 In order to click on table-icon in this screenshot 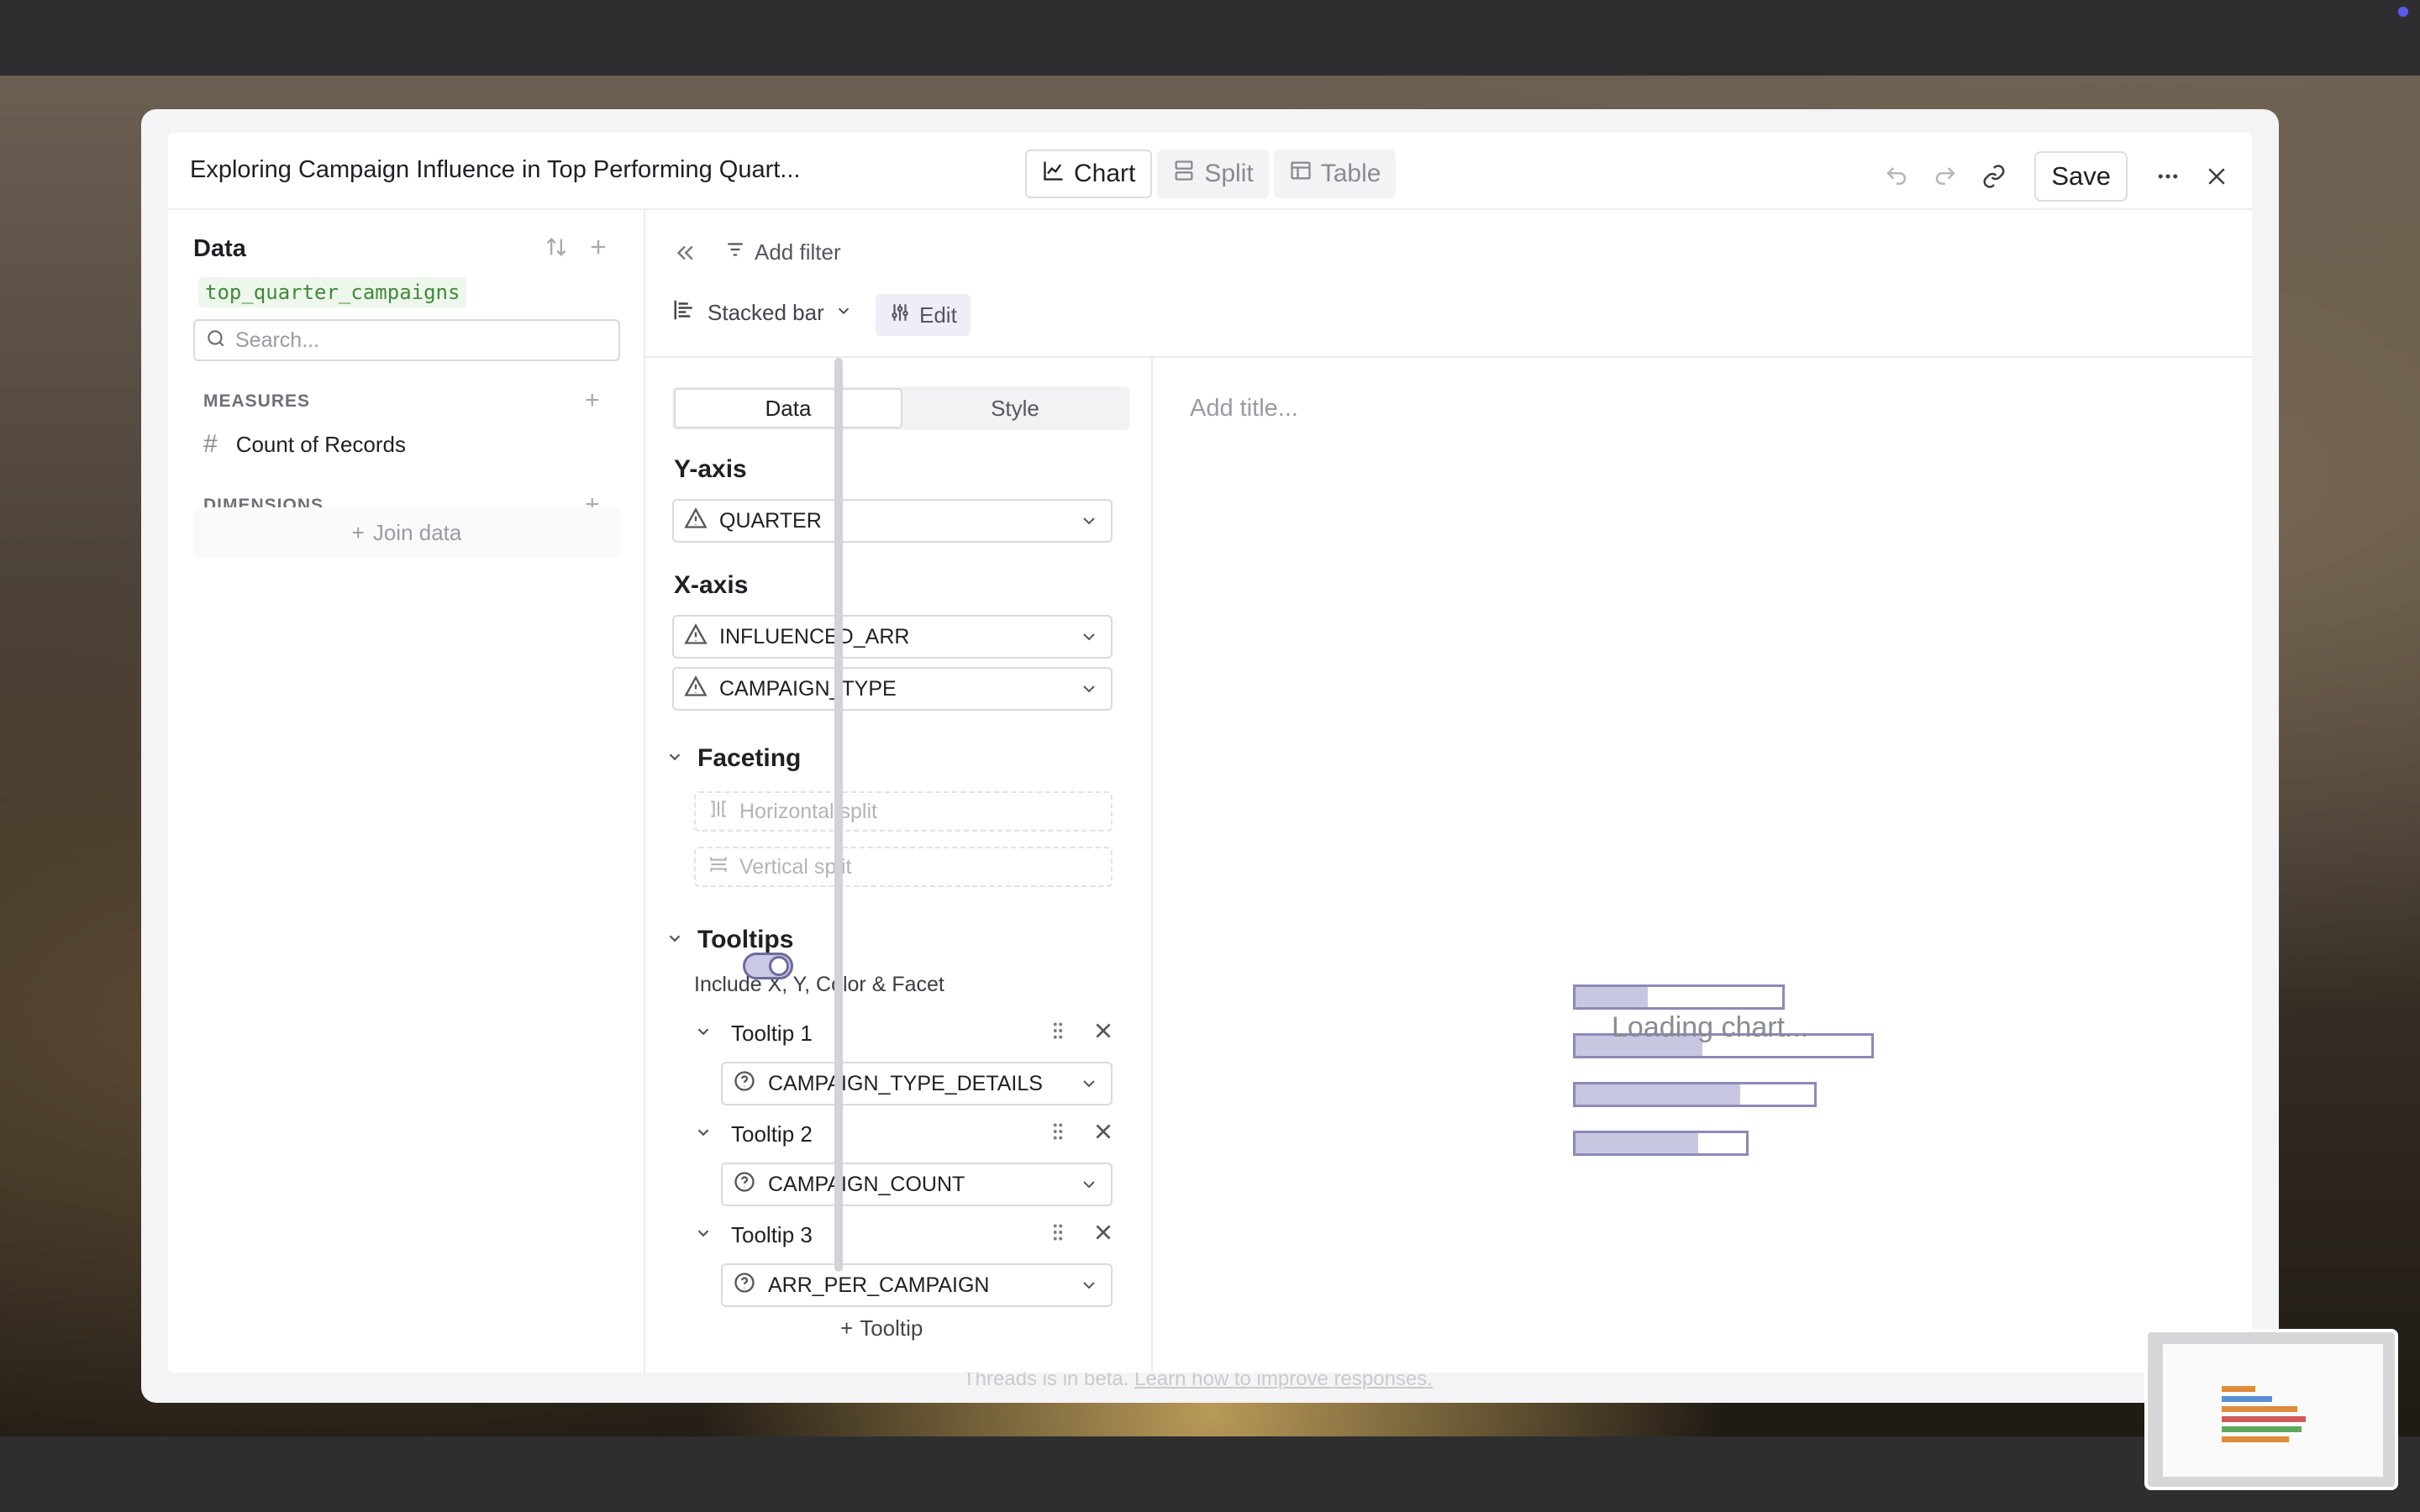, I will do `click(1301, 174)`.